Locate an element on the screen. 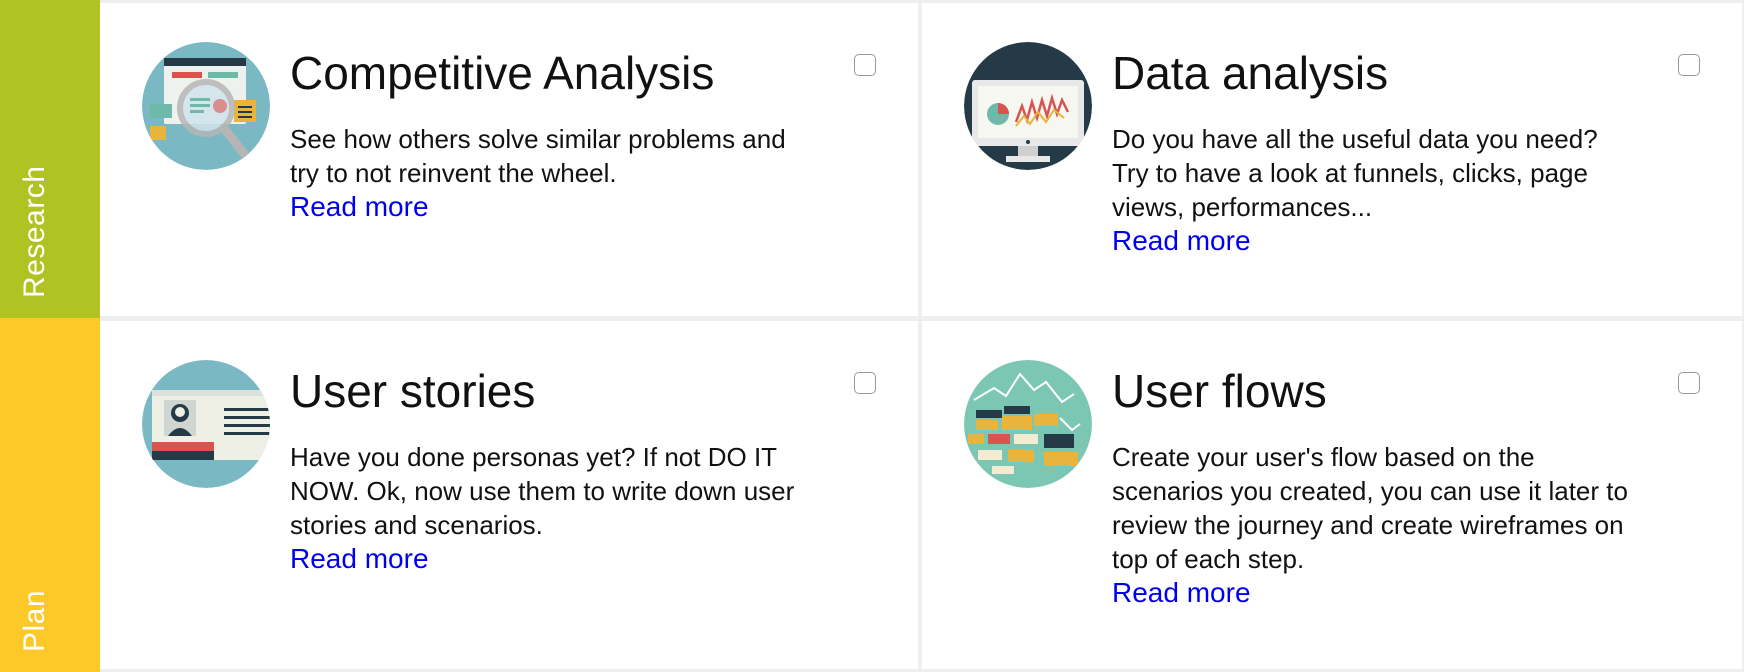 Image resolution: width=1744 pixels, height=672 pixels. card-title: User stories is located at coordinates (413, 391).